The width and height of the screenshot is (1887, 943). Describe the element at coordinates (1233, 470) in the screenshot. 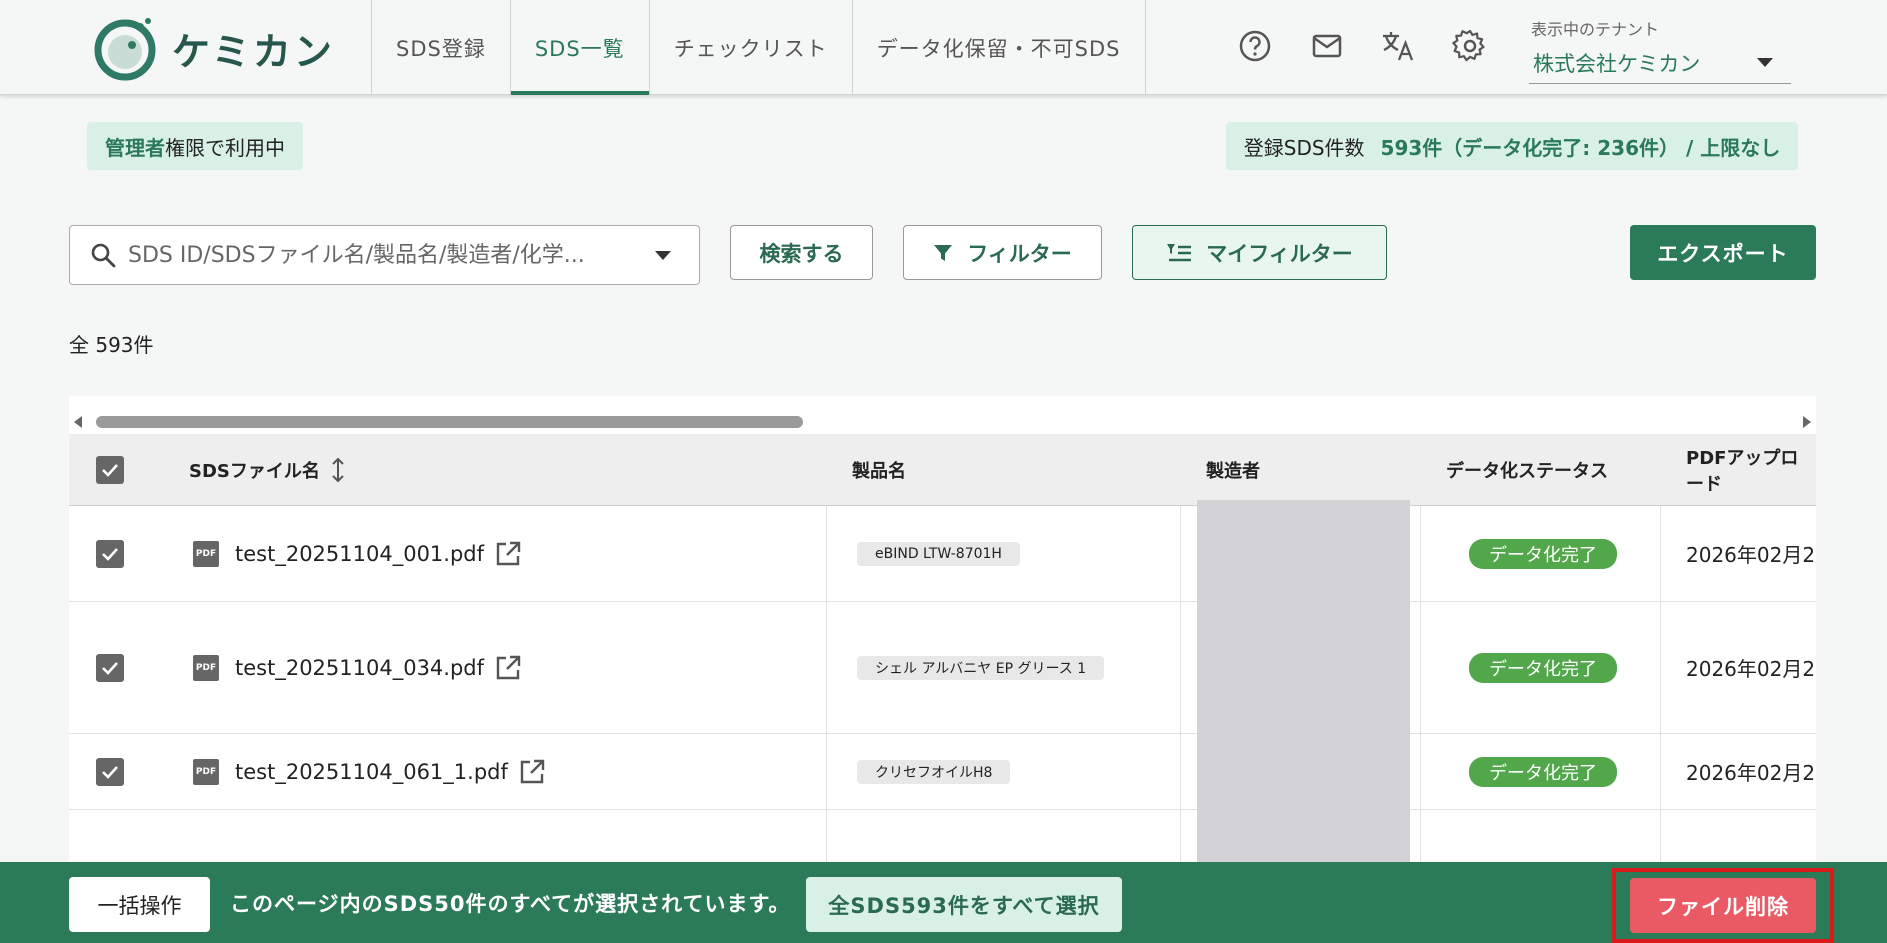

I see `column-header-manufacturer: 製造者` at that location.